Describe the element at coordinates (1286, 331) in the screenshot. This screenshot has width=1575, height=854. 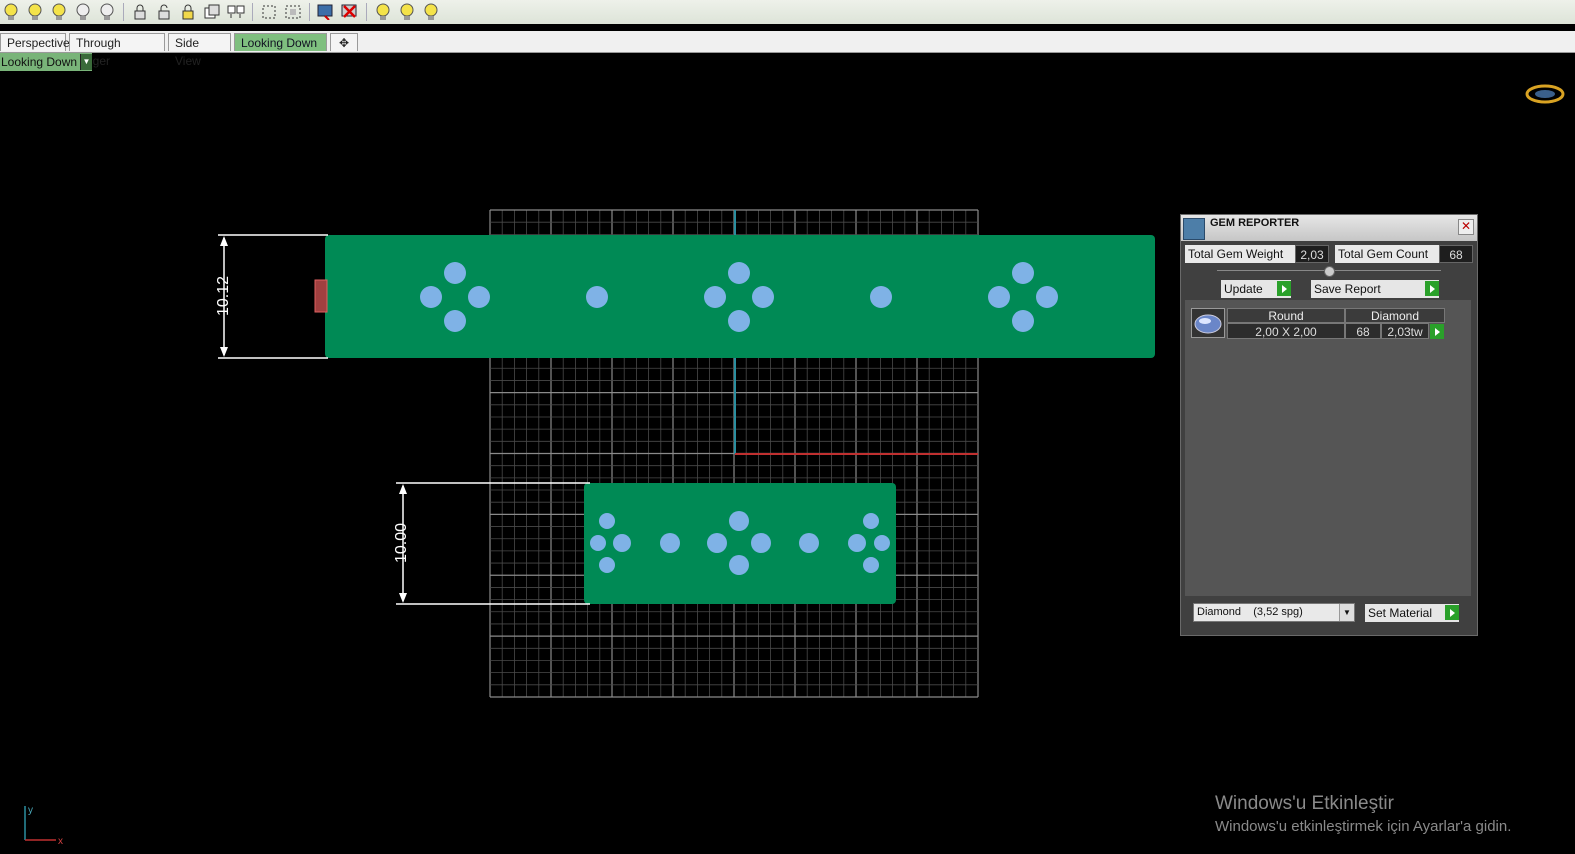
I see `gem-size-cell: 2,00 X 2,00` at that location.